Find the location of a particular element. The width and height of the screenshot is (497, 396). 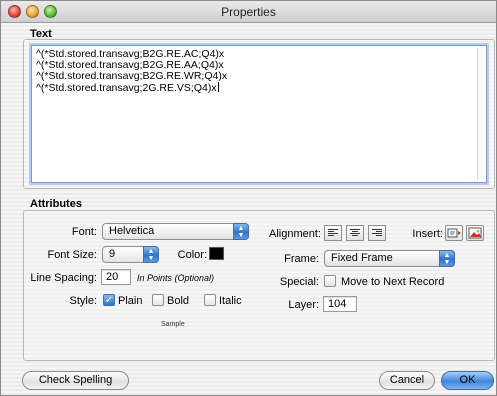

insert-field-icon is located at coordinates (454, 233).